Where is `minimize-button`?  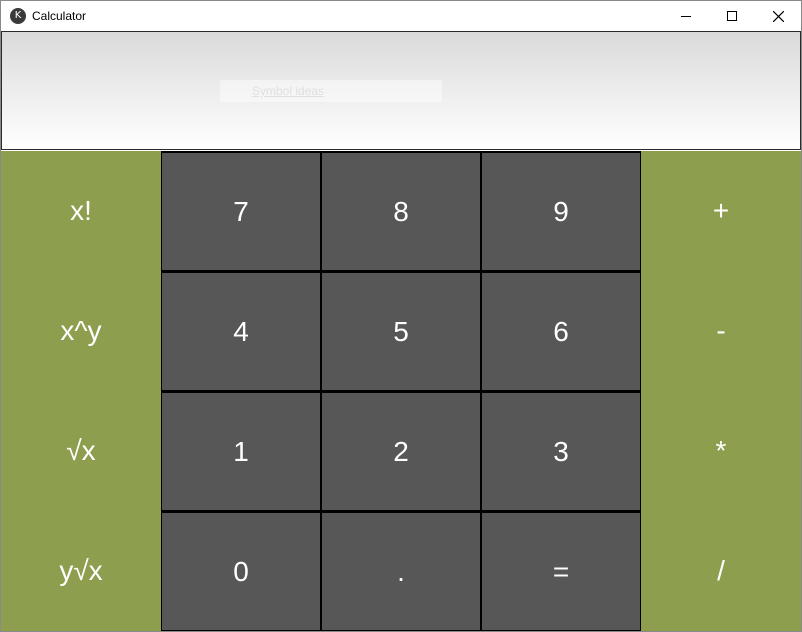 minimize-button is located at coordinates (686, 16).